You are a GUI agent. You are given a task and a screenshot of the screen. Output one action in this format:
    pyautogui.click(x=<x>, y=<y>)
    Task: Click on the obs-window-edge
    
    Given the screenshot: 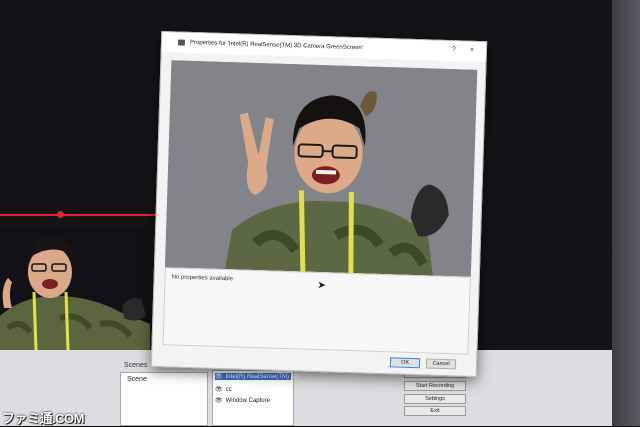 What is the action you would take?
    pyautogui.click(x=626, y=213)
    